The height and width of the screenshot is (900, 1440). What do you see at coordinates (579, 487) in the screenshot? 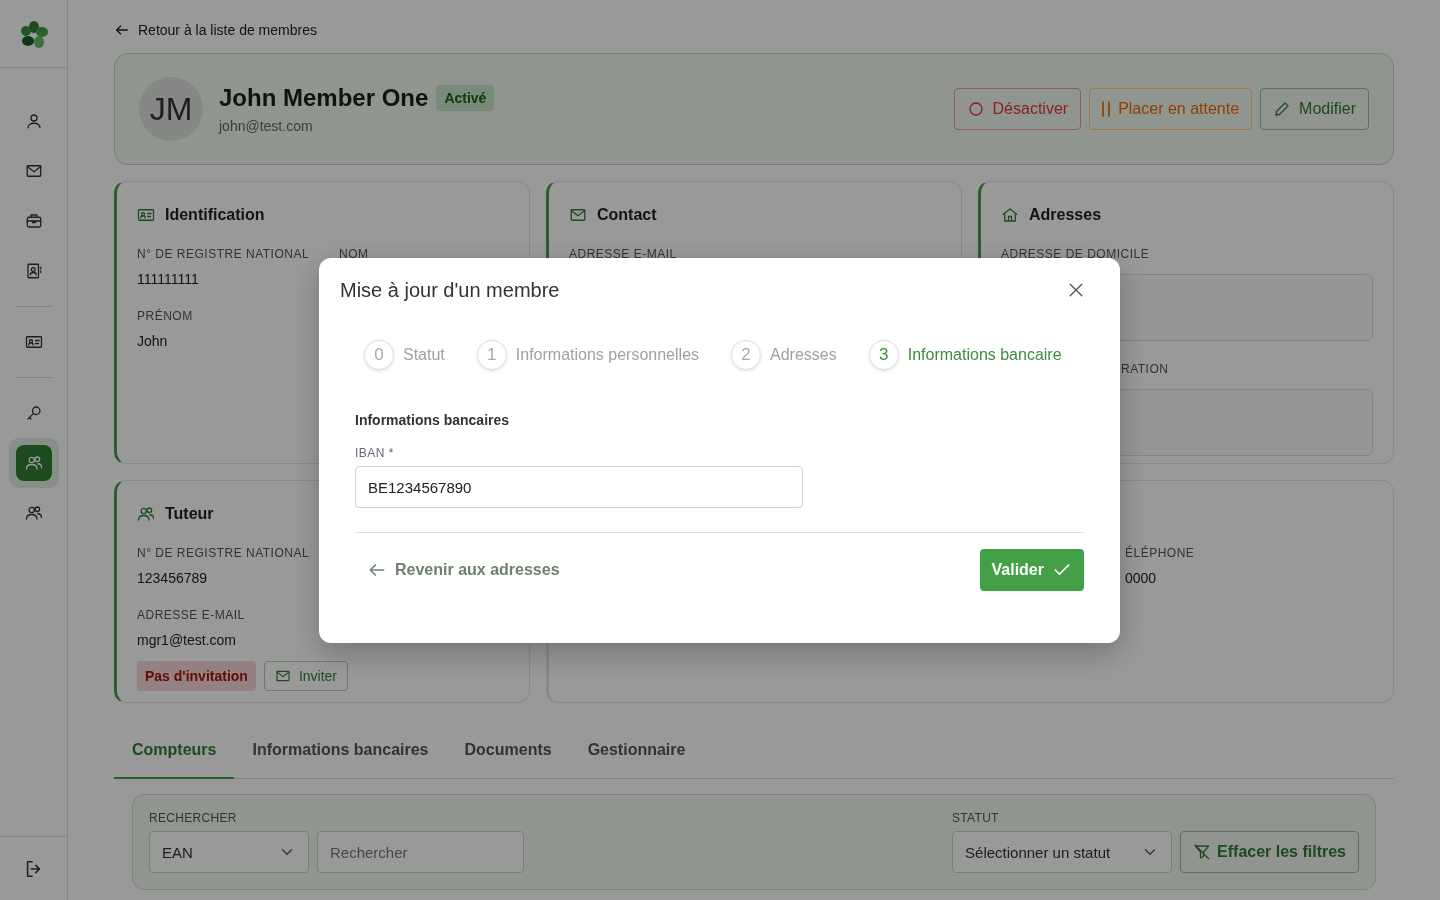
I see `iban-field: BE1234567890` at bounding box center [579, 487].